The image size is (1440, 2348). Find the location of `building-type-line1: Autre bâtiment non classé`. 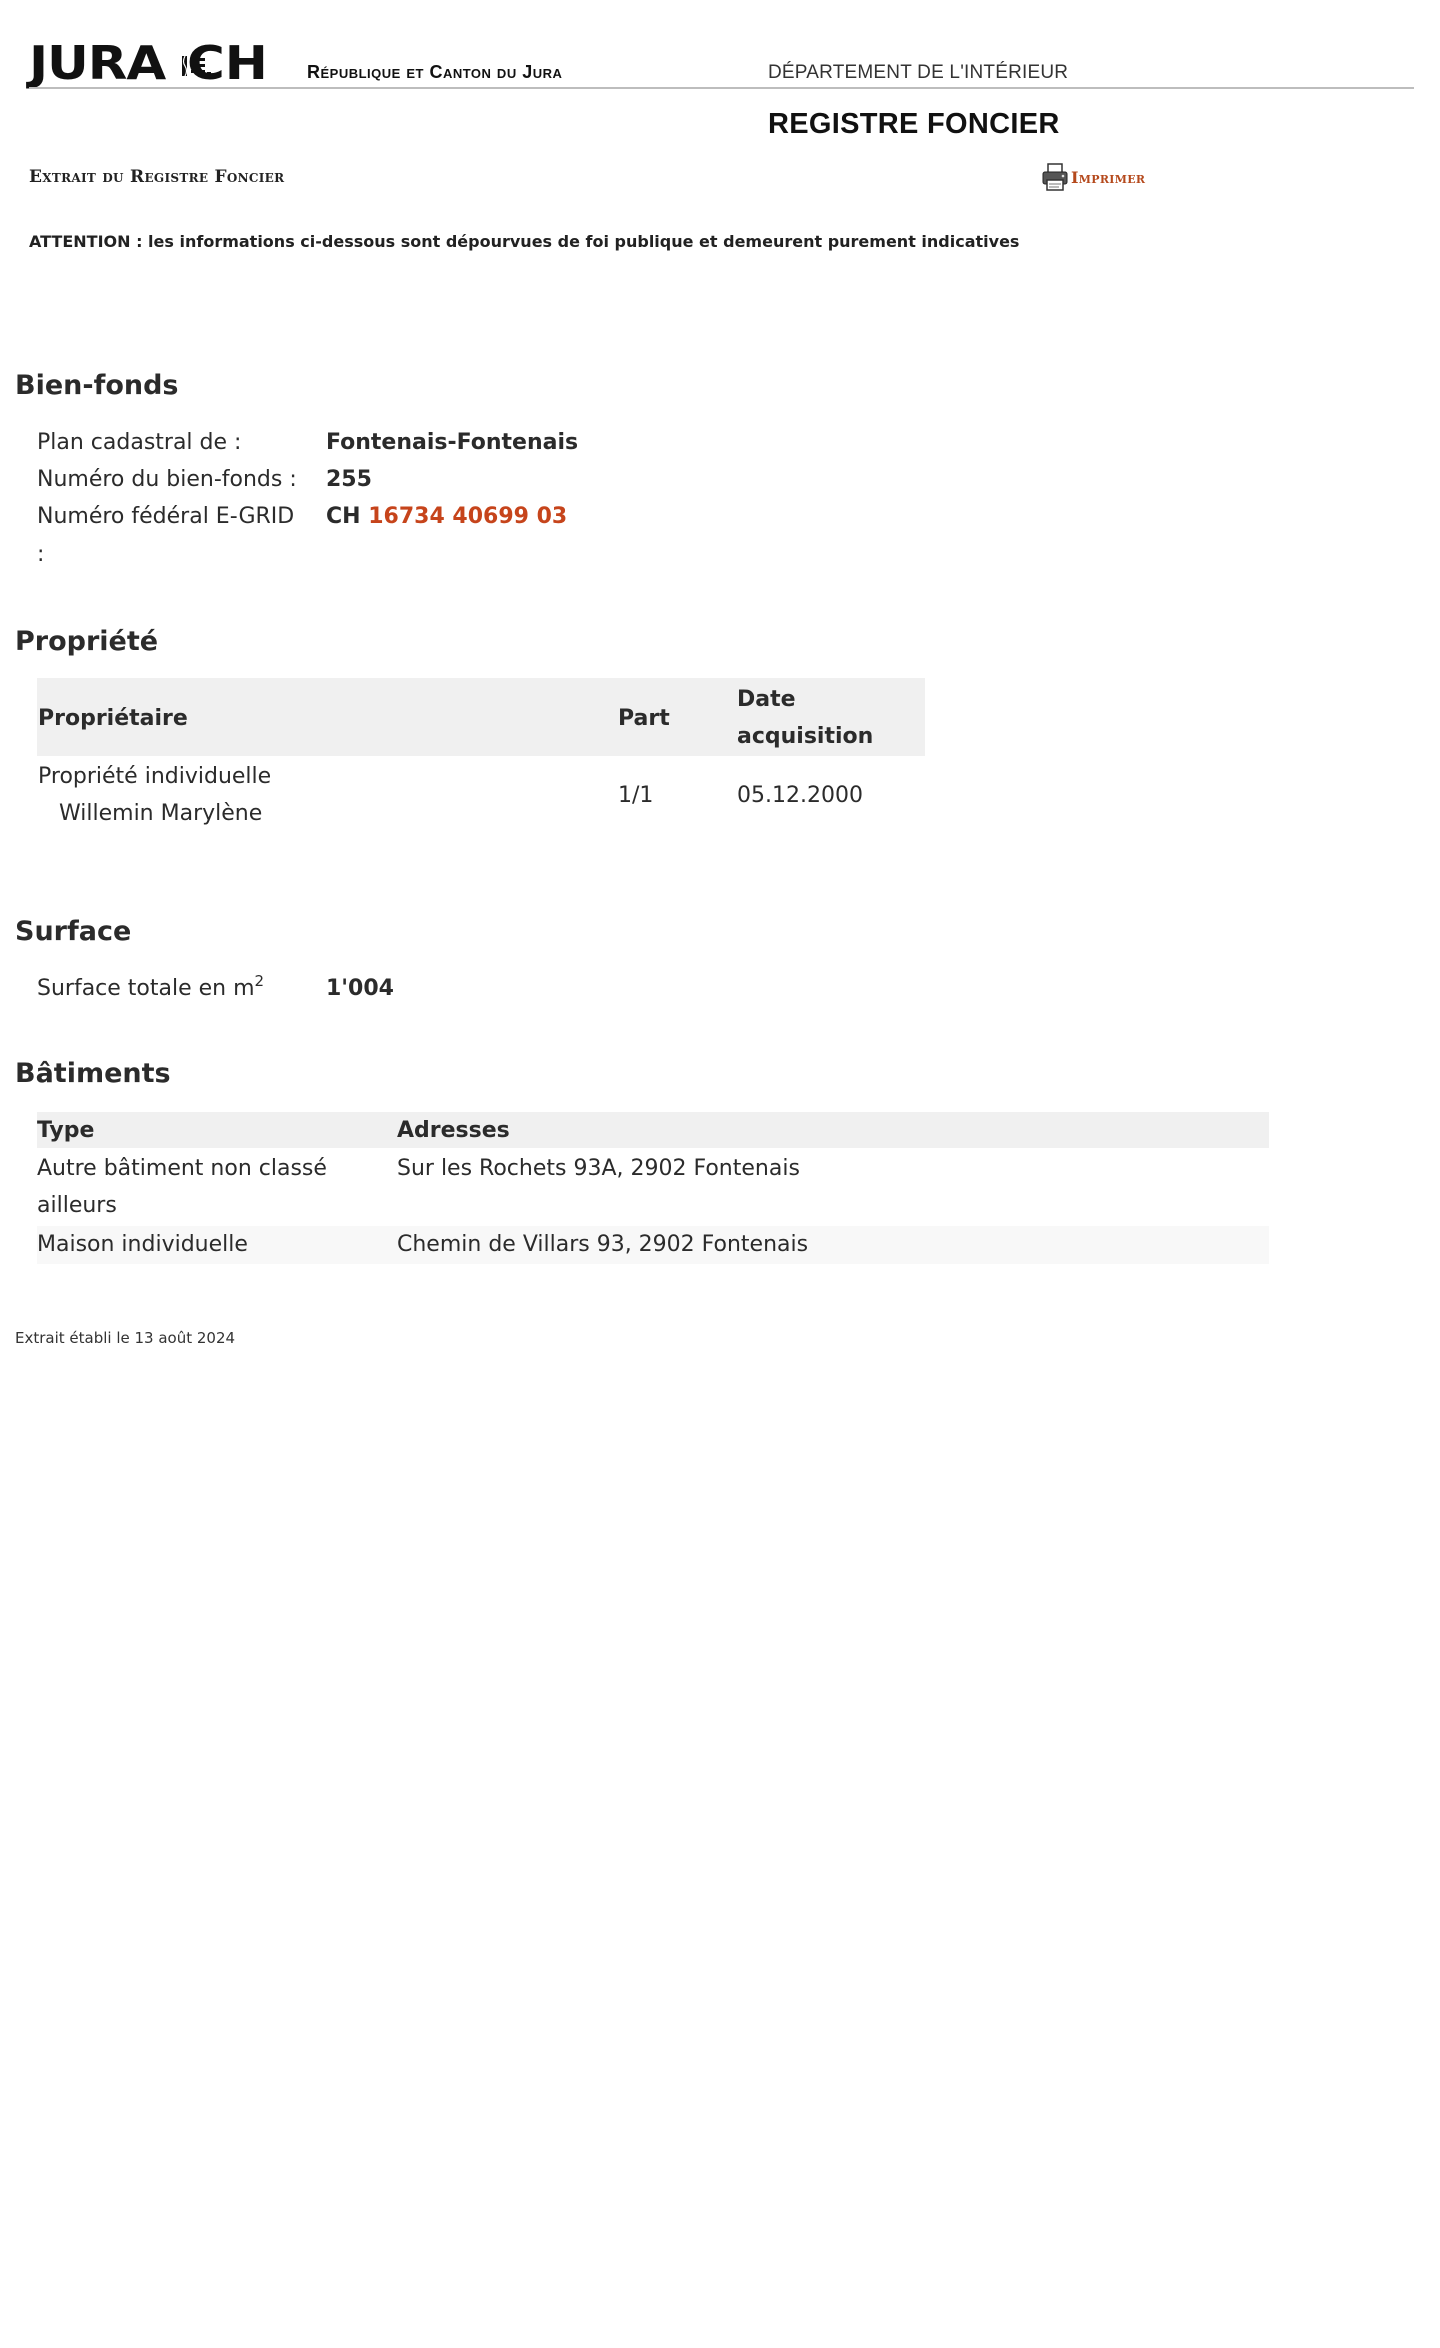

building-type-line1: Autre bâtiment non classé is located at coordinates (182, 1168).